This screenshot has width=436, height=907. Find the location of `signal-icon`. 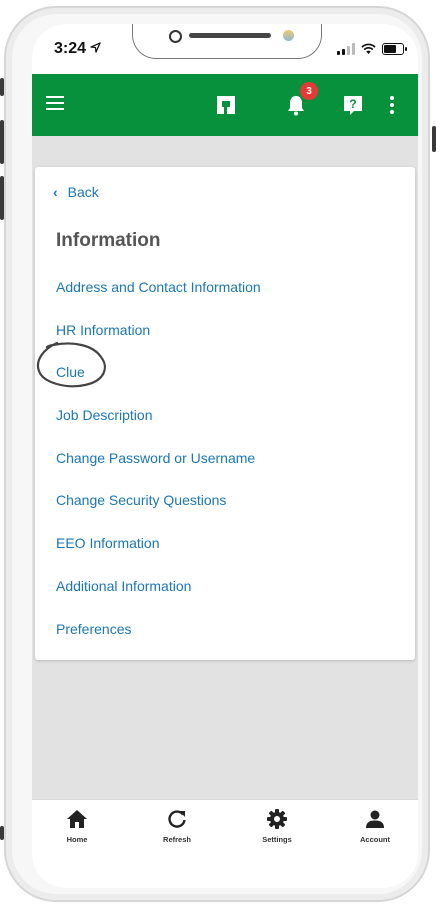

signal-icon is located at coordinates (346, 49).